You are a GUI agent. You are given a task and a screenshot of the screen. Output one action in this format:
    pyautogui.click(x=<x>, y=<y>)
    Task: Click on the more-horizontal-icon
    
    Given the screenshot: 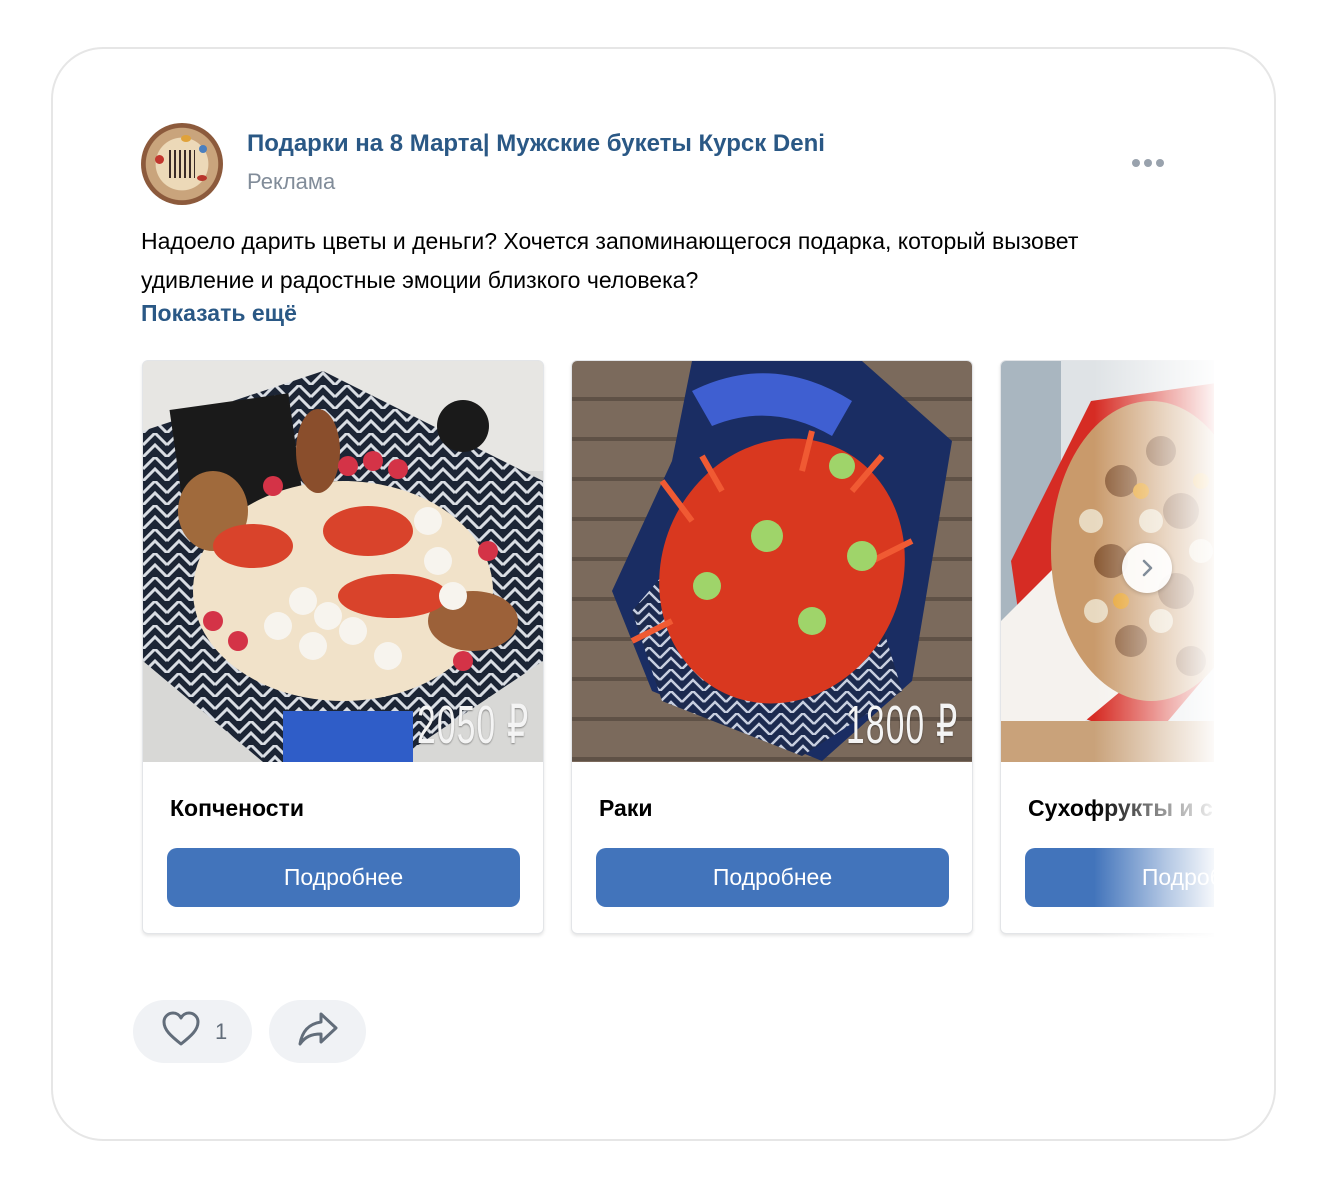 What is the action you would take?
    pyautogui.click(x=1148, y=163)
    